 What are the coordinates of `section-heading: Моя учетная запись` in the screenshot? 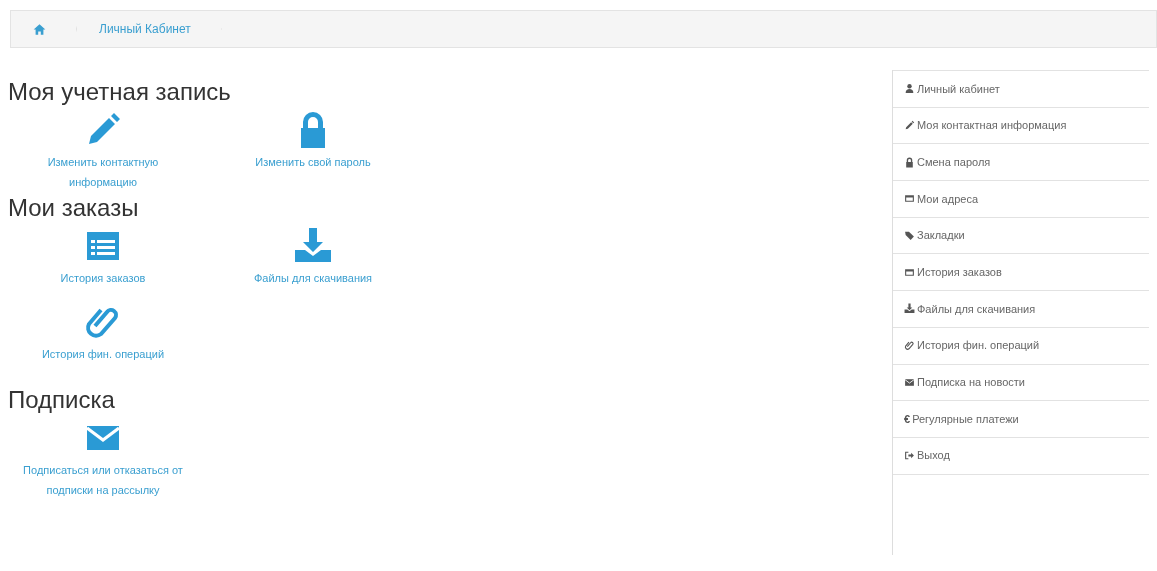 It's located at (120, 92).